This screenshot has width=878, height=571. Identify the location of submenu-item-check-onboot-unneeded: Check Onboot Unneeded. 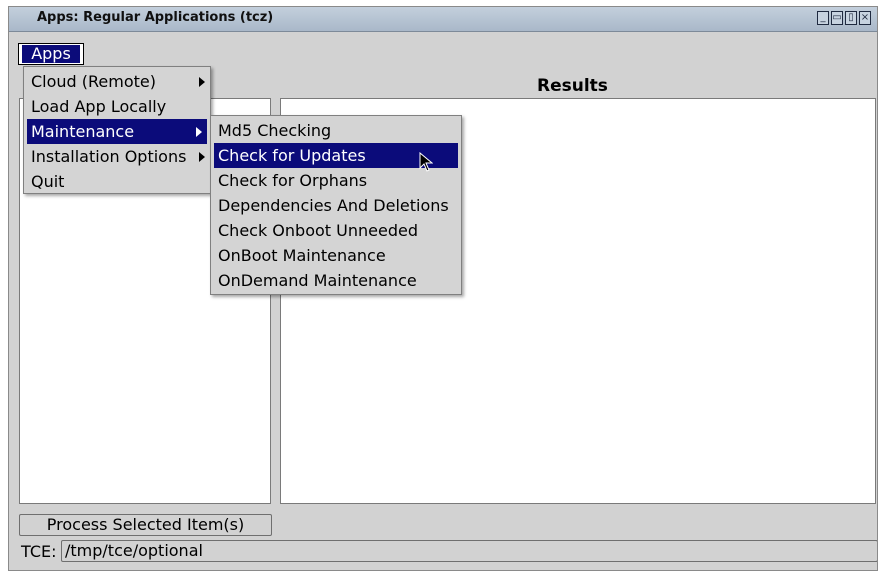
(336, 230).